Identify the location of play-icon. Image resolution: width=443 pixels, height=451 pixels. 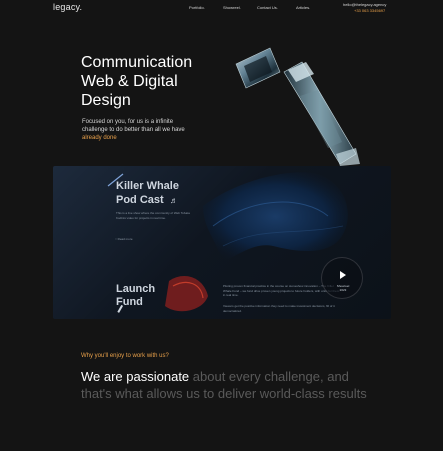
(343, 275).